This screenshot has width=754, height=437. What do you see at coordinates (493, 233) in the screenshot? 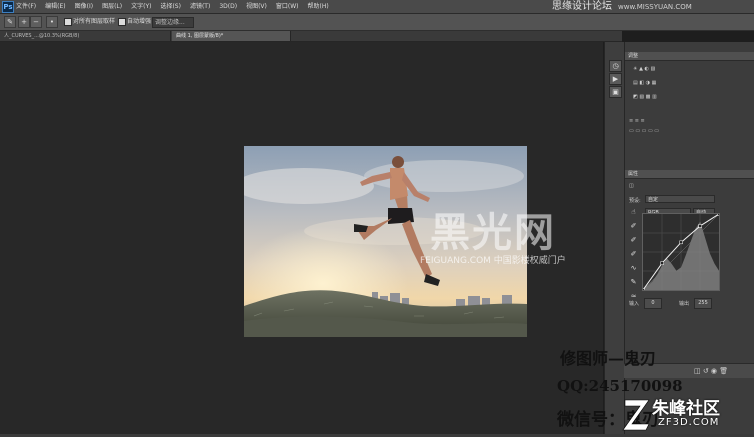
I see `brand-logo-text: 黑光网` at bounding box center [493, 233].